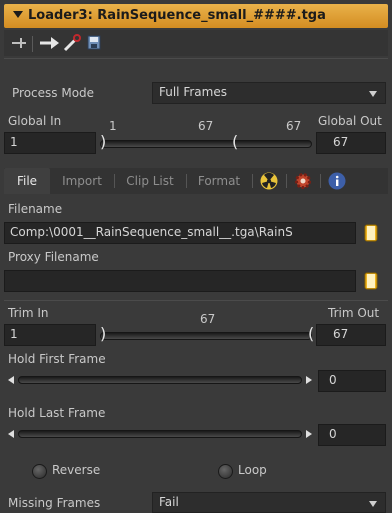 This screenshot has height=513, width=392. I want to click on trim-in-field: 1, so click(50, 335).